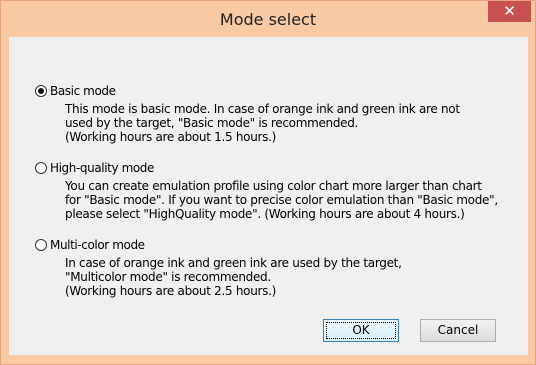  I want to click on multi-color-mode-radio-option: Multi-color mode, so click(90, 245).